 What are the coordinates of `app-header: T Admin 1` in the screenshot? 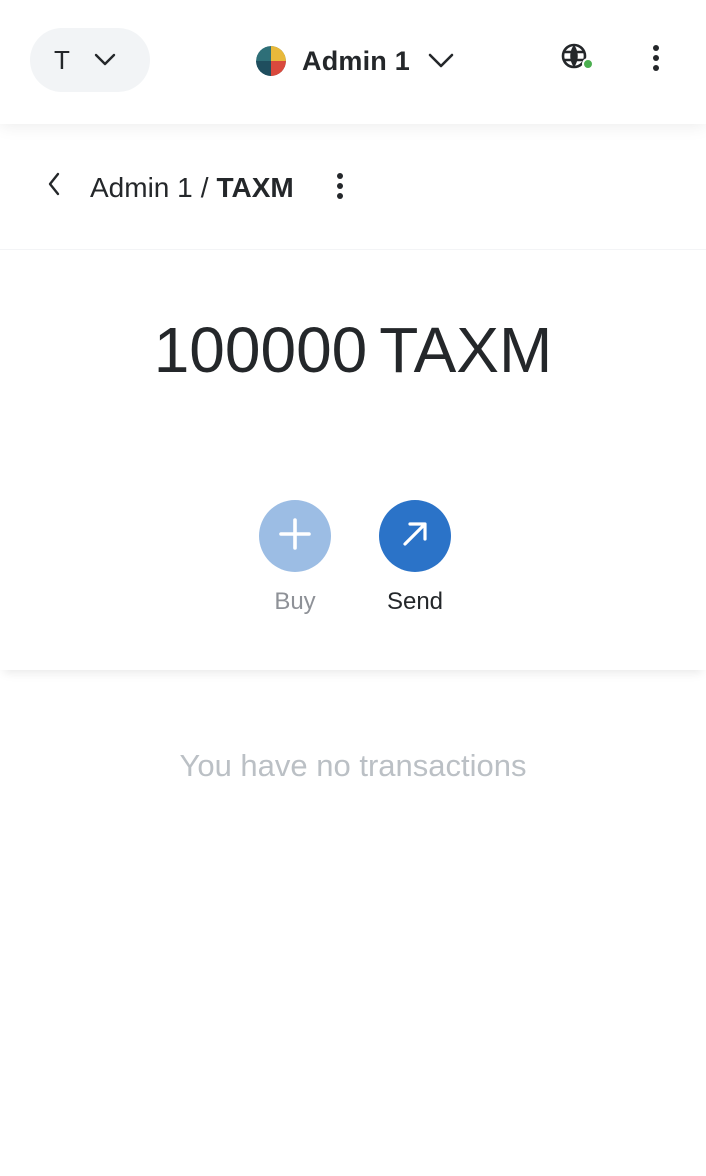 It's located at (353, 62).